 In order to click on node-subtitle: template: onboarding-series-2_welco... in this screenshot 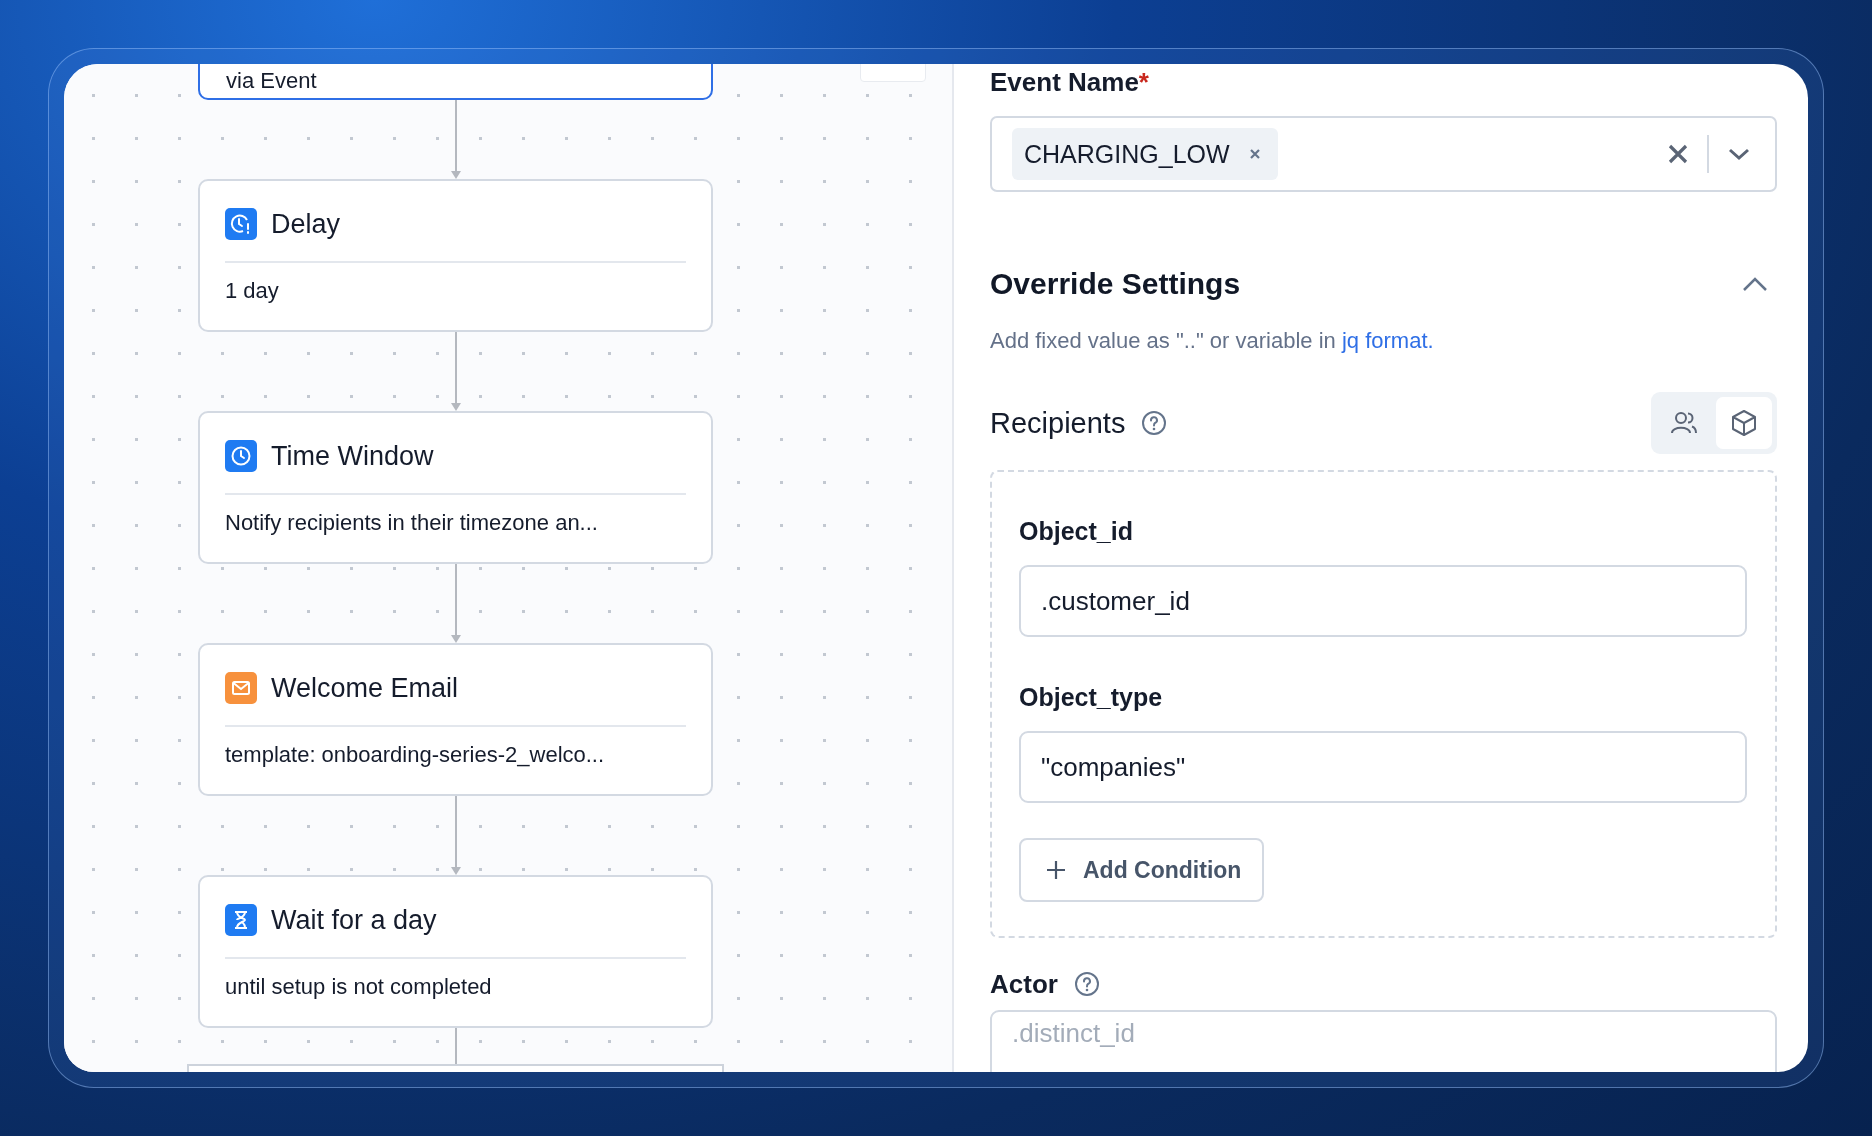, I will do `click(415, 754)`.